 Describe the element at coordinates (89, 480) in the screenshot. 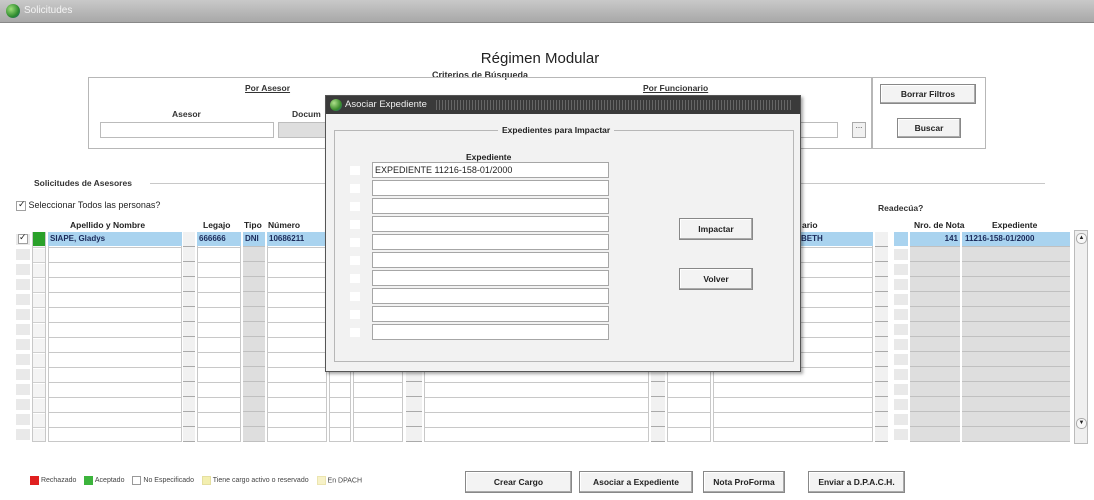

I see `legend-aceptado-swatch` at that location.